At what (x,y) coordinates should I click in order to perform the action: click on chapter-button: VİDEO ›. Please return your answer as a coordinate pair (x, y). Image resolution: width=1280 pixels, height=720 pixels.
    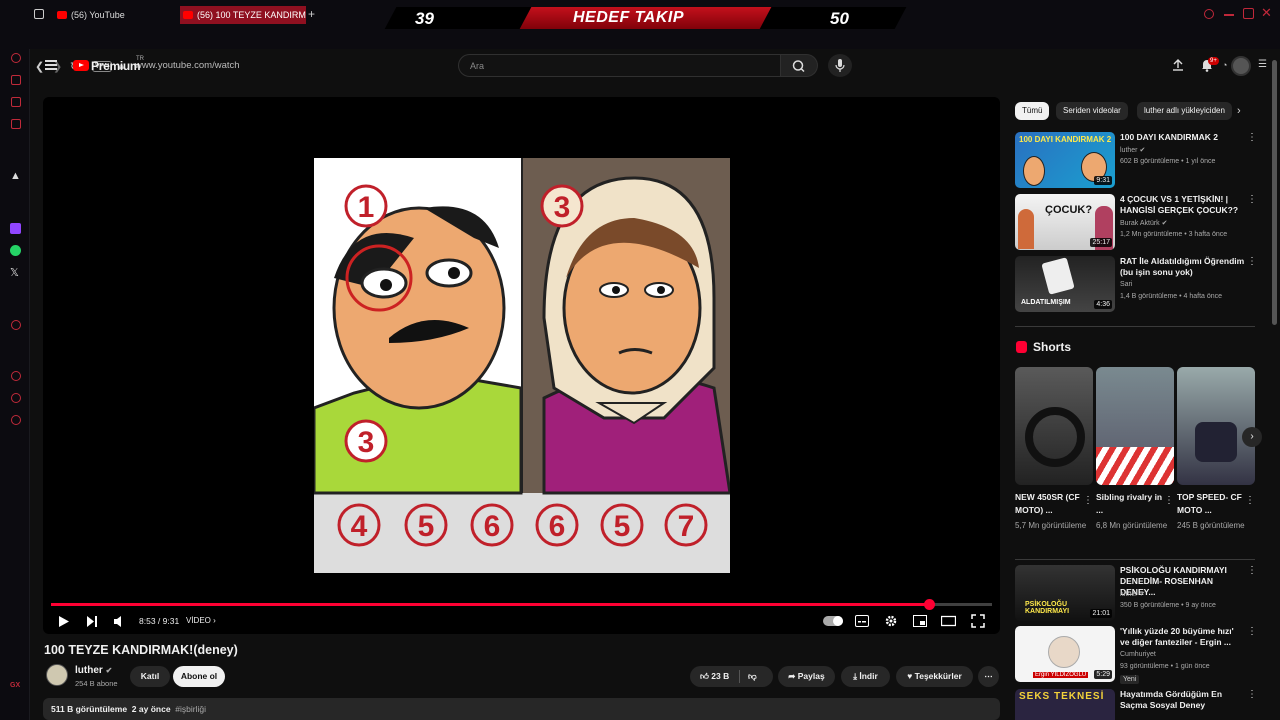
    Looking at the image, I should click on (201, 620).